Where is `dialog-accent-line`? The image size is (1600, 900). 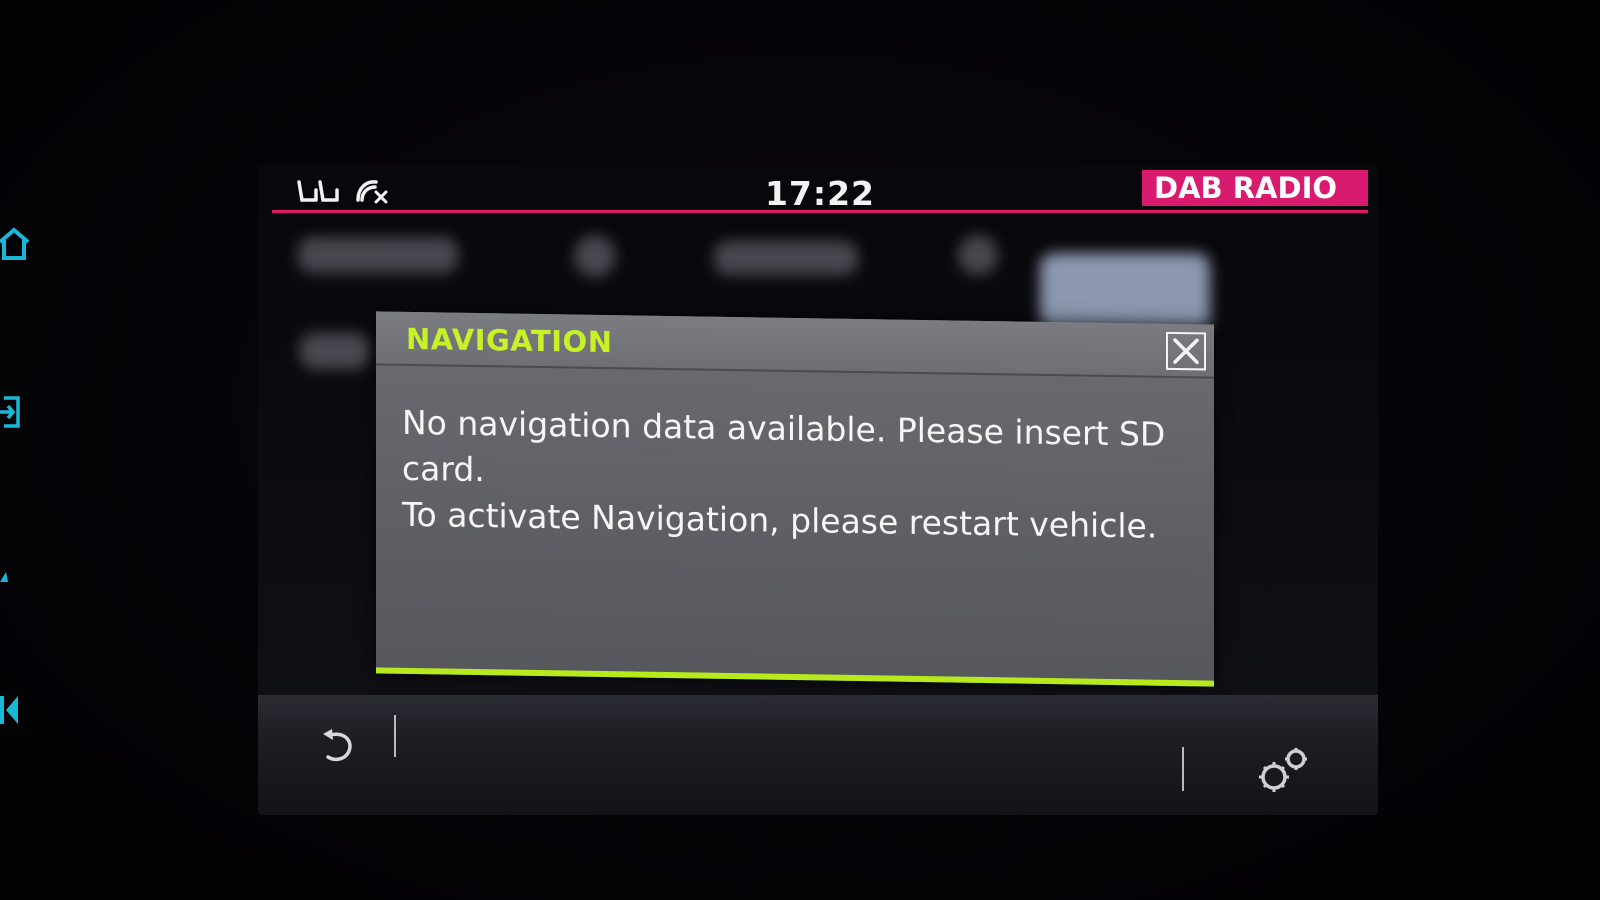 dialog-accent-line is located at coordinates (795, 677).